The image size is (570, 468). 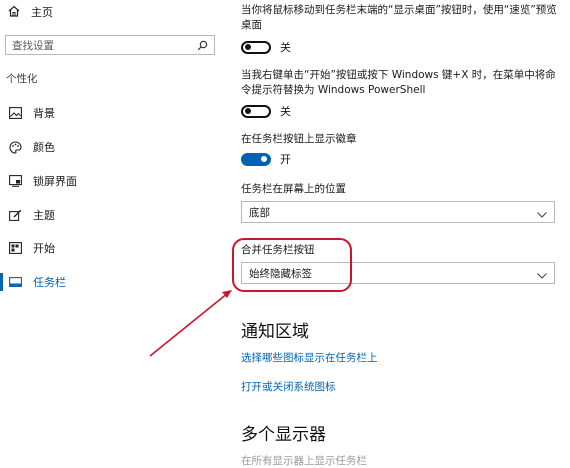 I want to click on peek-description: 当你将鼠标移动到任务栏末端的“显示桌面”按钮时，使用“速览”预览桌面, so click(x=399, y=17).